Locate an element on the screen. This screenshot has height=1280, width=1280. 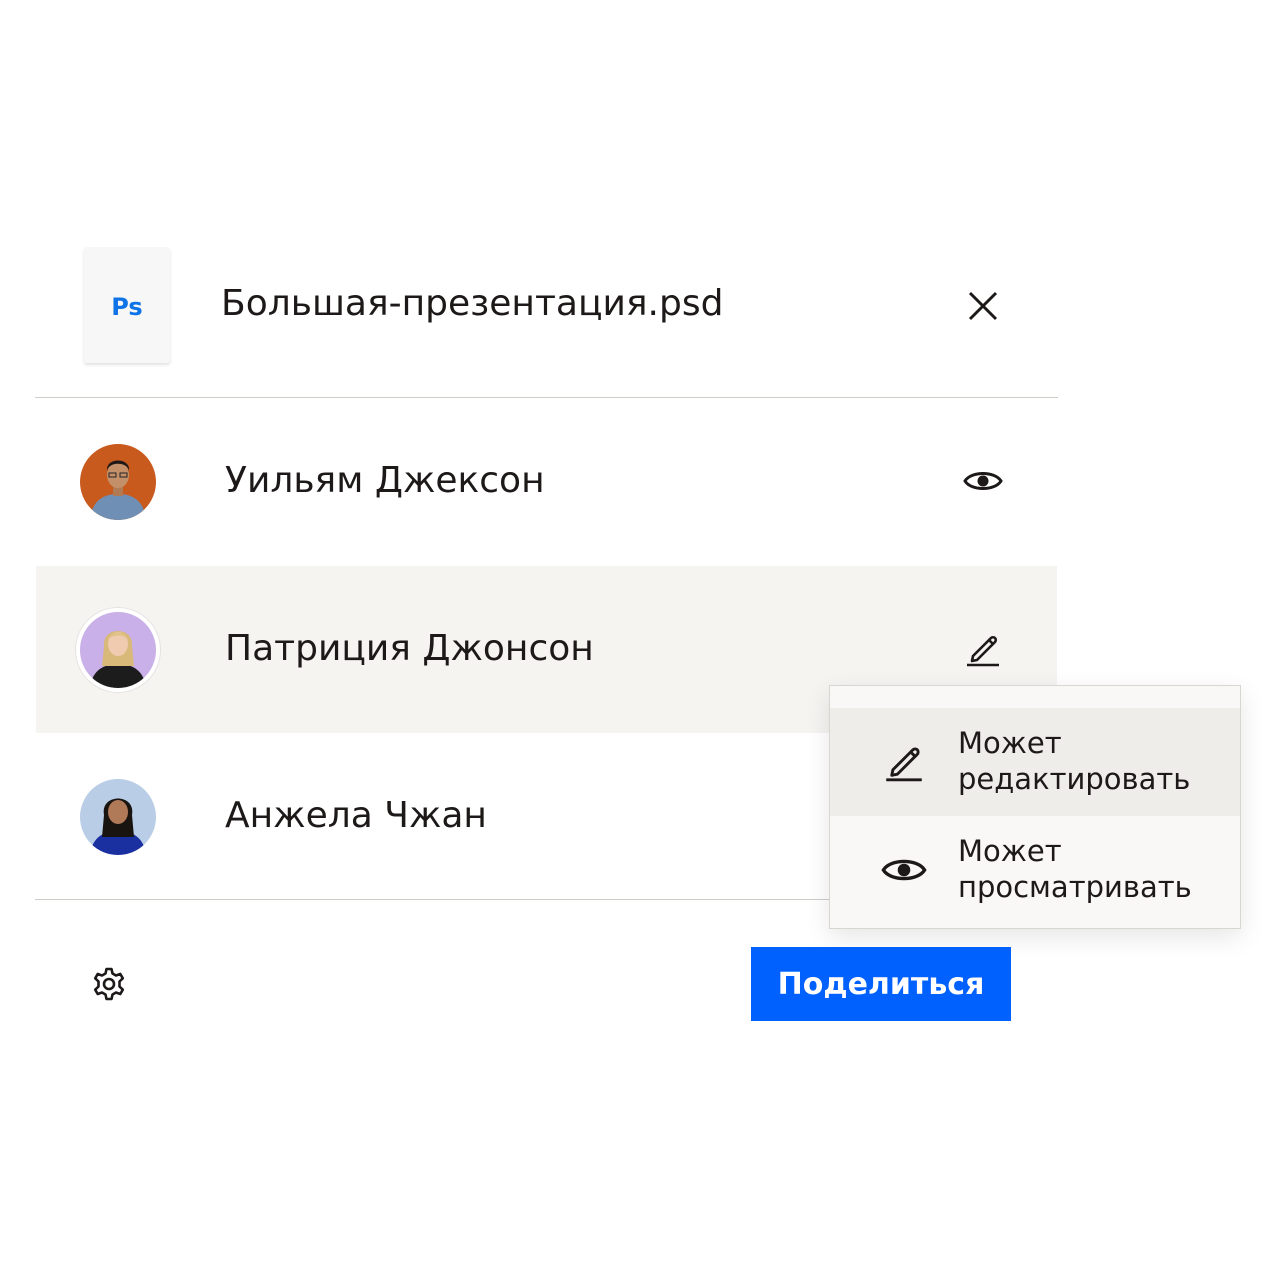
file-name: Большая-презентация.psd is located at coordinates (472, 303).